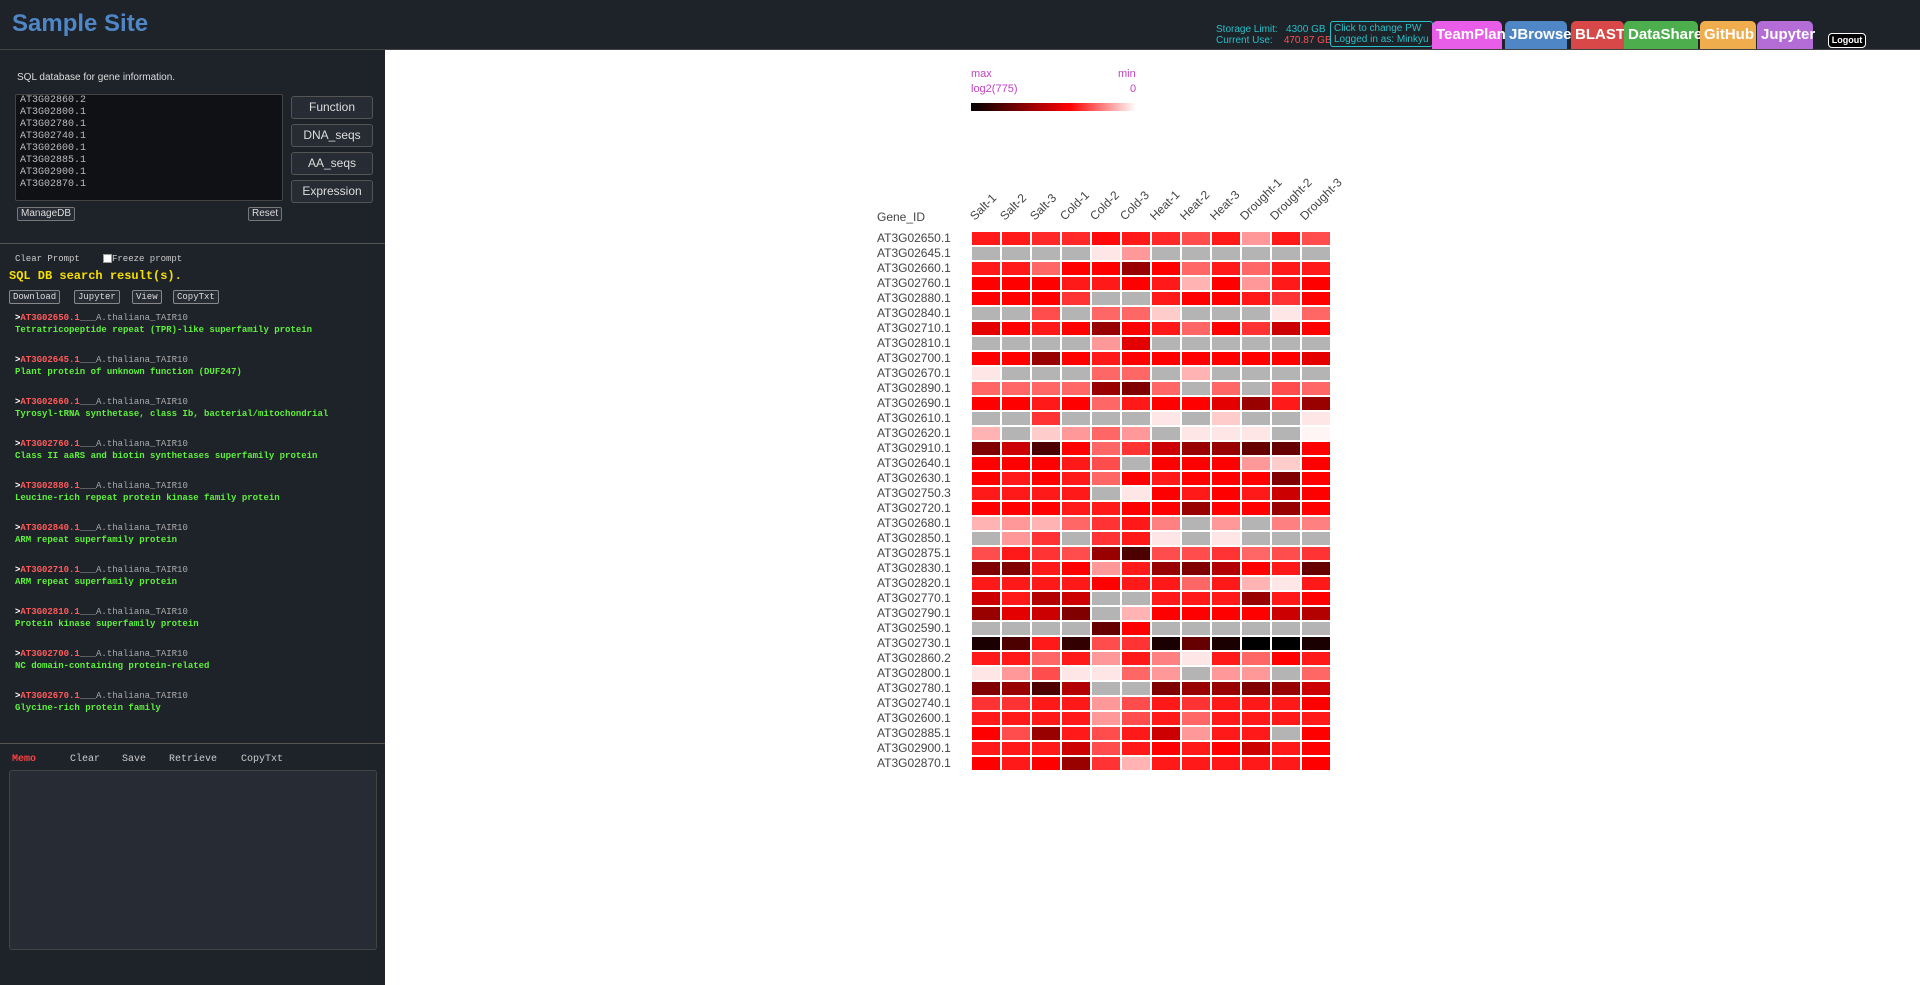 The image size is (1920, 985). Describe the element at coordinates (49, 402) in the screenshot. I see `result-gene-id: AT3G02660.1` at that location.